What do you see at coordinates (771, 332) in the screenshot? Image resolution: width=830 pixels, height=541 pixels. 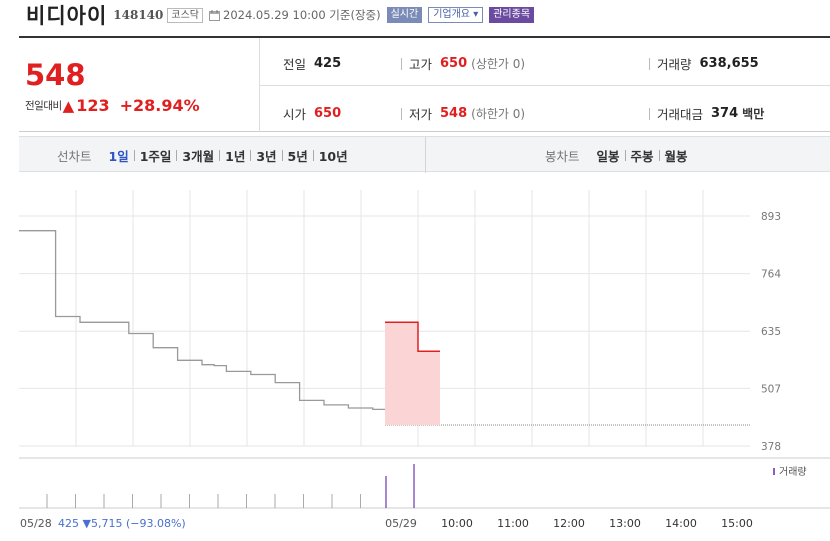 I see `y-tick-label: 635` at bounding box center [771, 332].